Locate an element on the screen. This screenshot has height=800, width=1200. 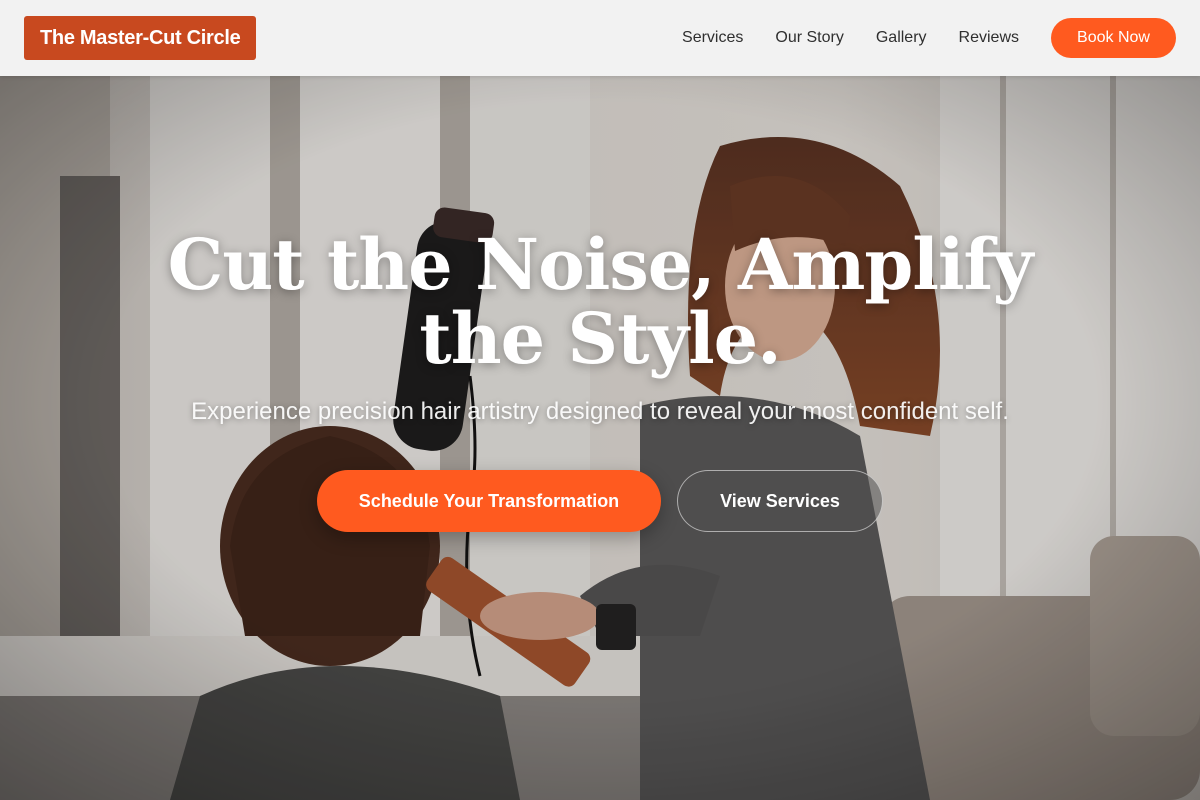
book-now-button: Book Now is located at coordinates (1113, 38).